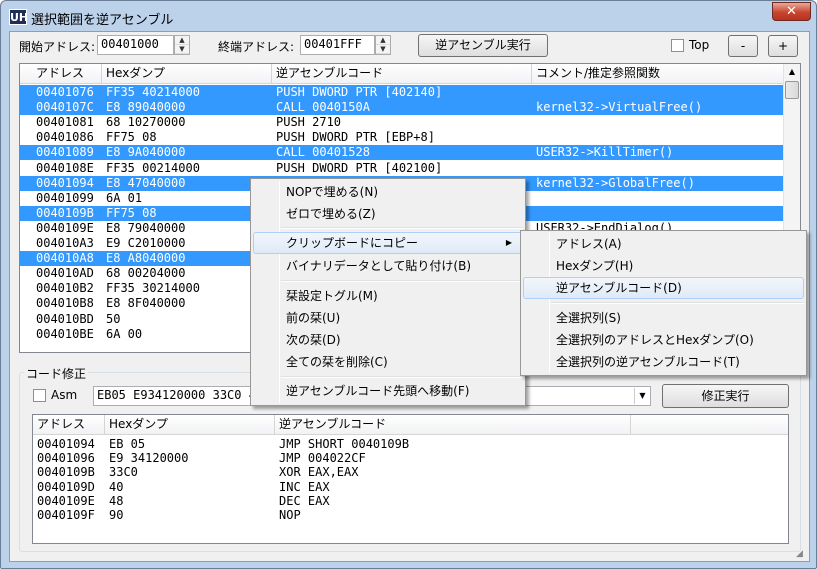 The image size is (817, 569). I want to click on cell-code: XOR EAX,EAX, so click(319, 472).